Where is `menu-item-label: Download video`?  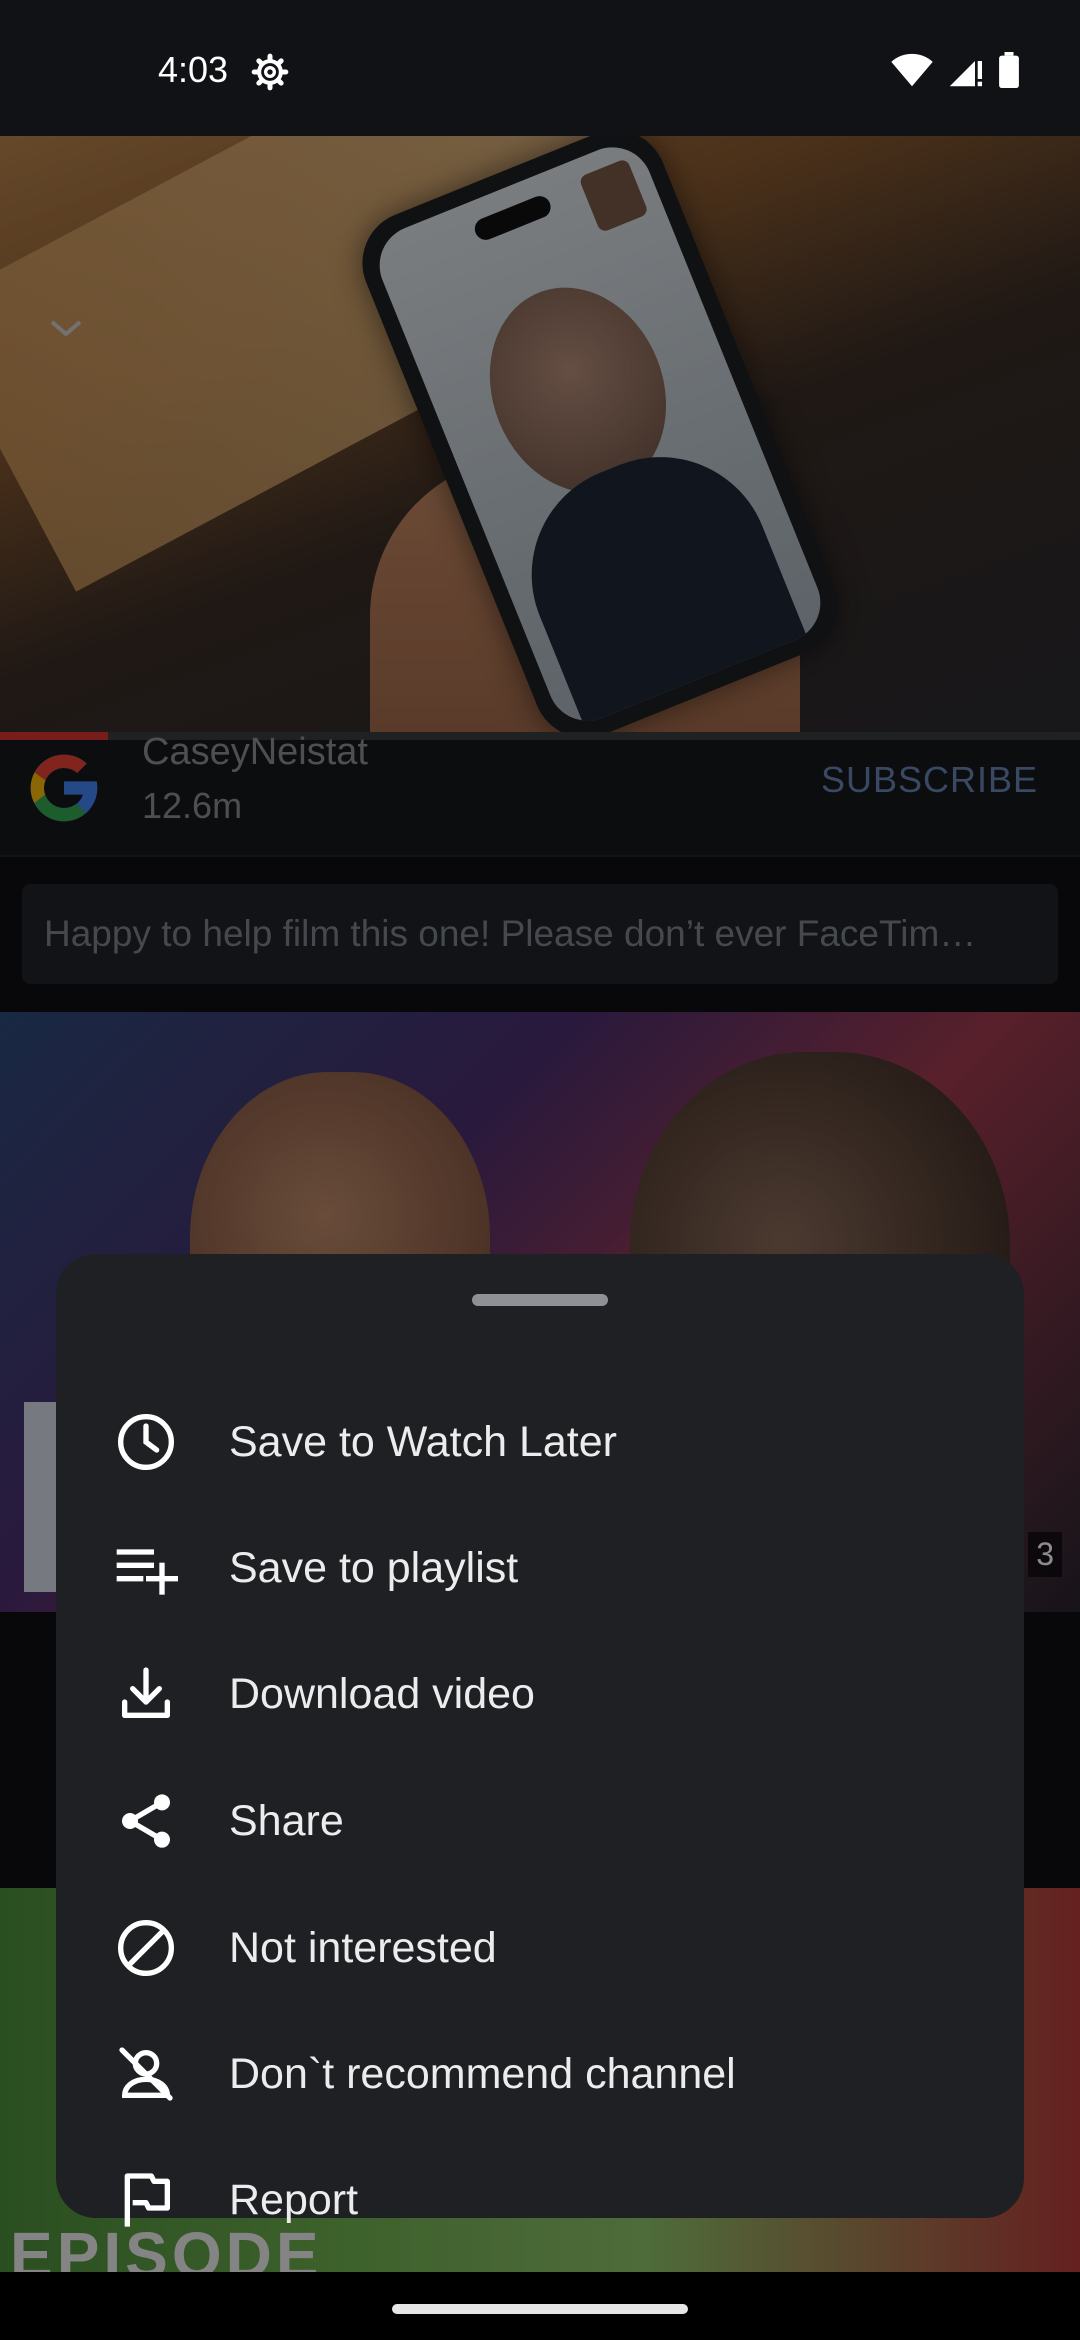
menu-item-label: Download video is located at coordinates (382, 1694).